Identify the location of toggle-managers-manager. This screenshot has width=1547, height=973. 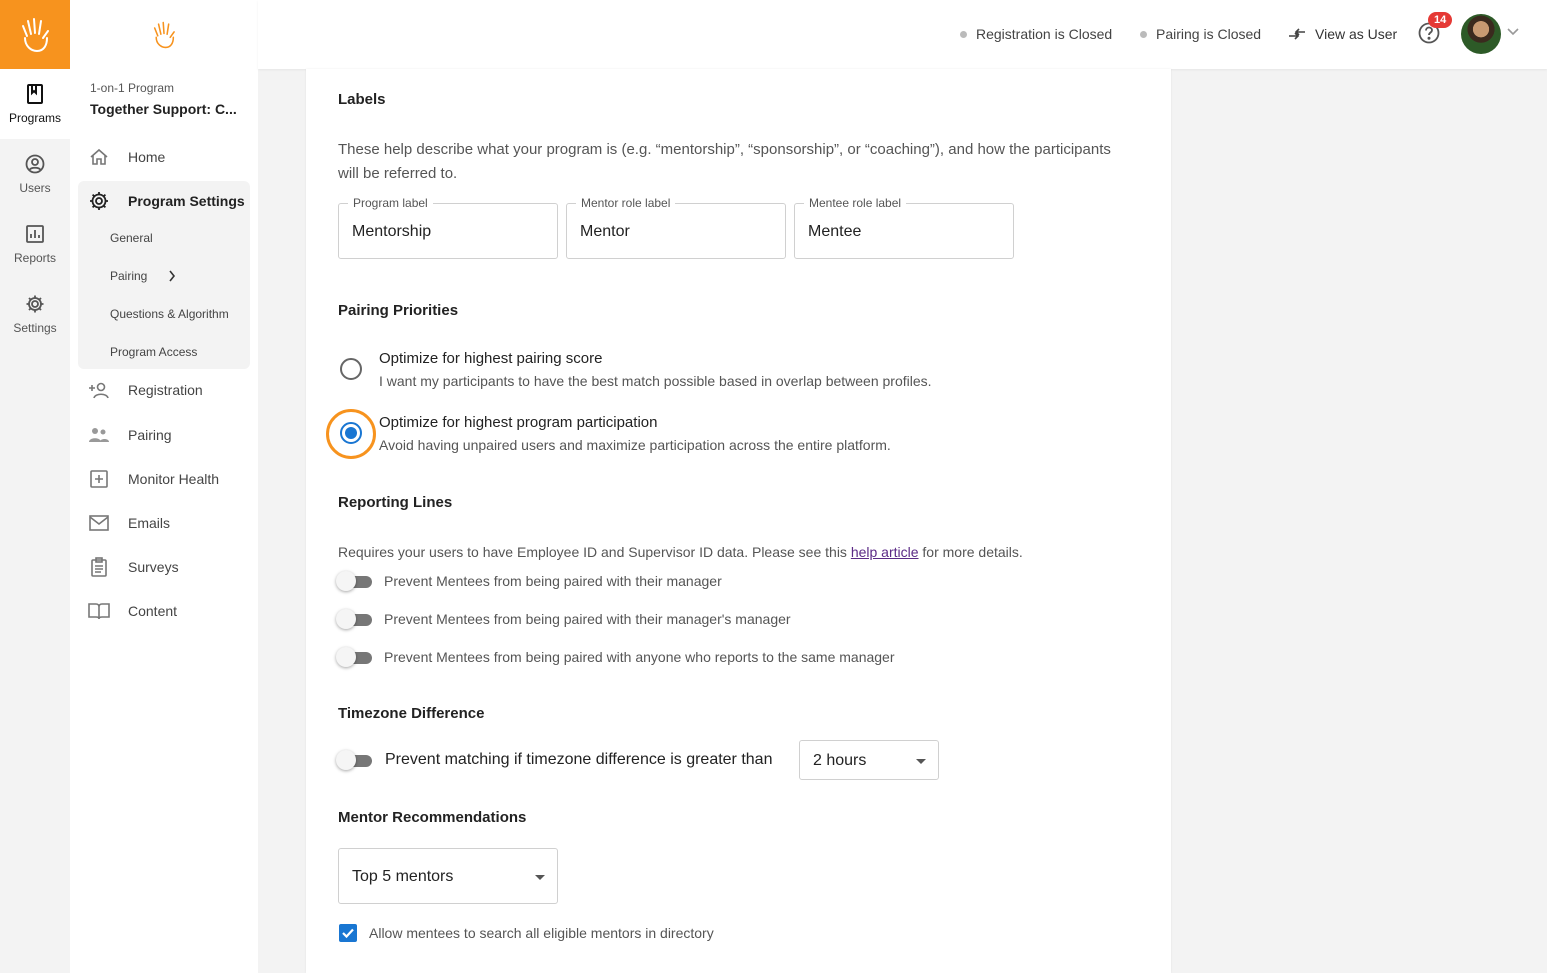
(354, 619).